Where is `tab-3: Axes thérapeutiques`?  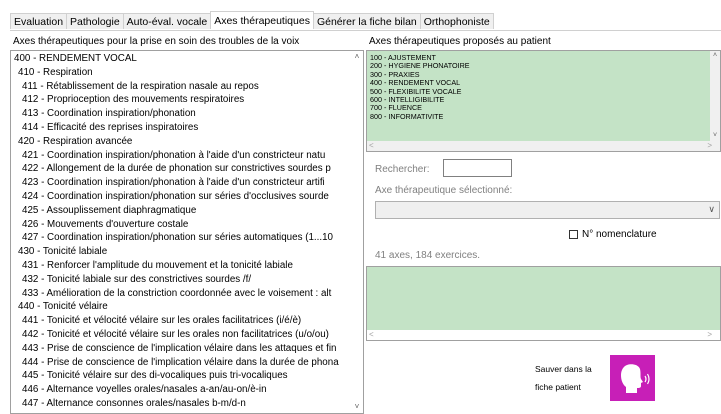 tab-3: Axes thérapeutiques is located at coordinates (262, 20).